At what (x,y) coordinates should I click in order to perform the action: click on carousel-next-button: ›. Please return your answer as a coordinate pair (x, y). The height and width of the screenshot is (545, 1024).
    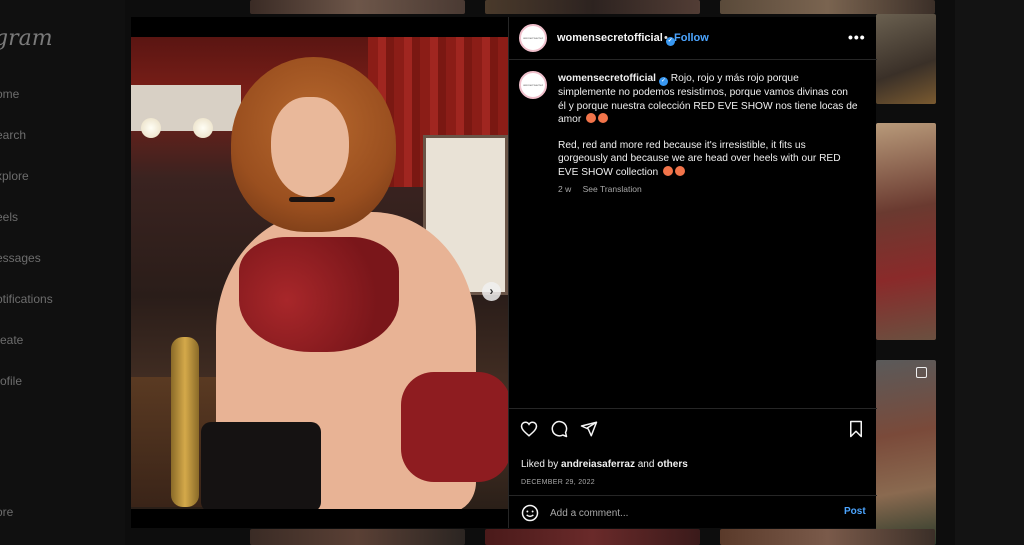
    Looking at the image, I should click on (491, 291).